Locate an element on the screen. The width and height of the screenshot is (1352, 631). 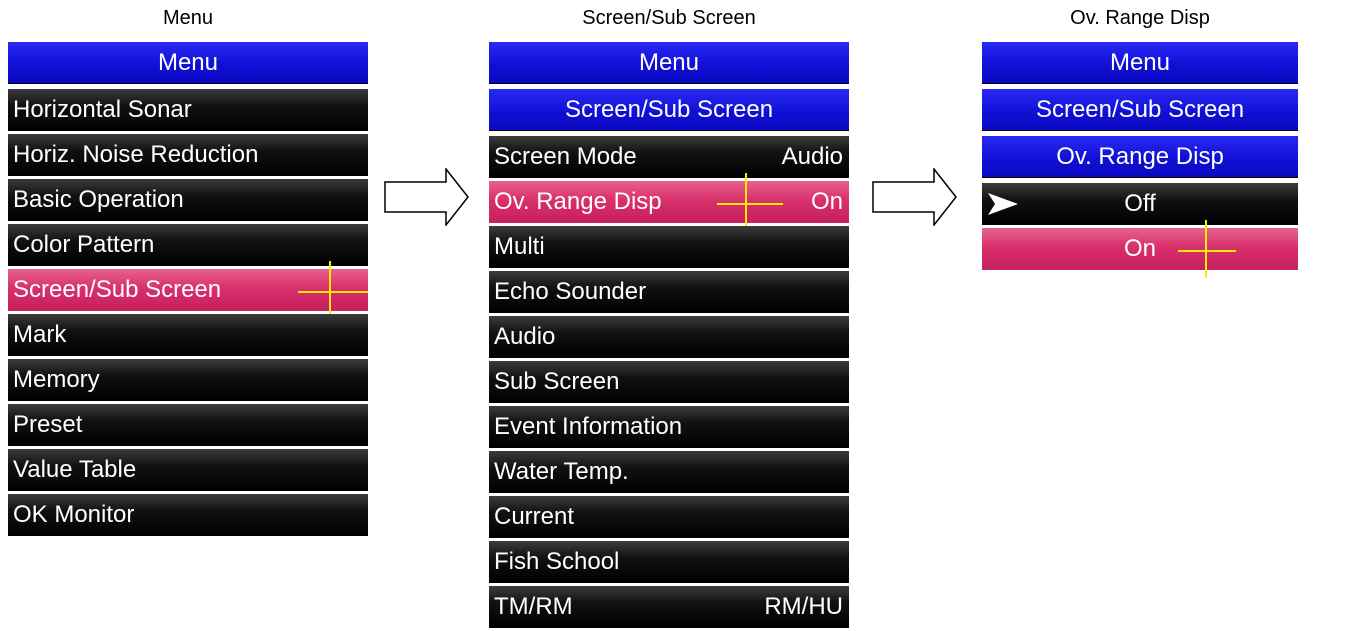
menu-item-label: Value Table is located at coordinates (75, 469).